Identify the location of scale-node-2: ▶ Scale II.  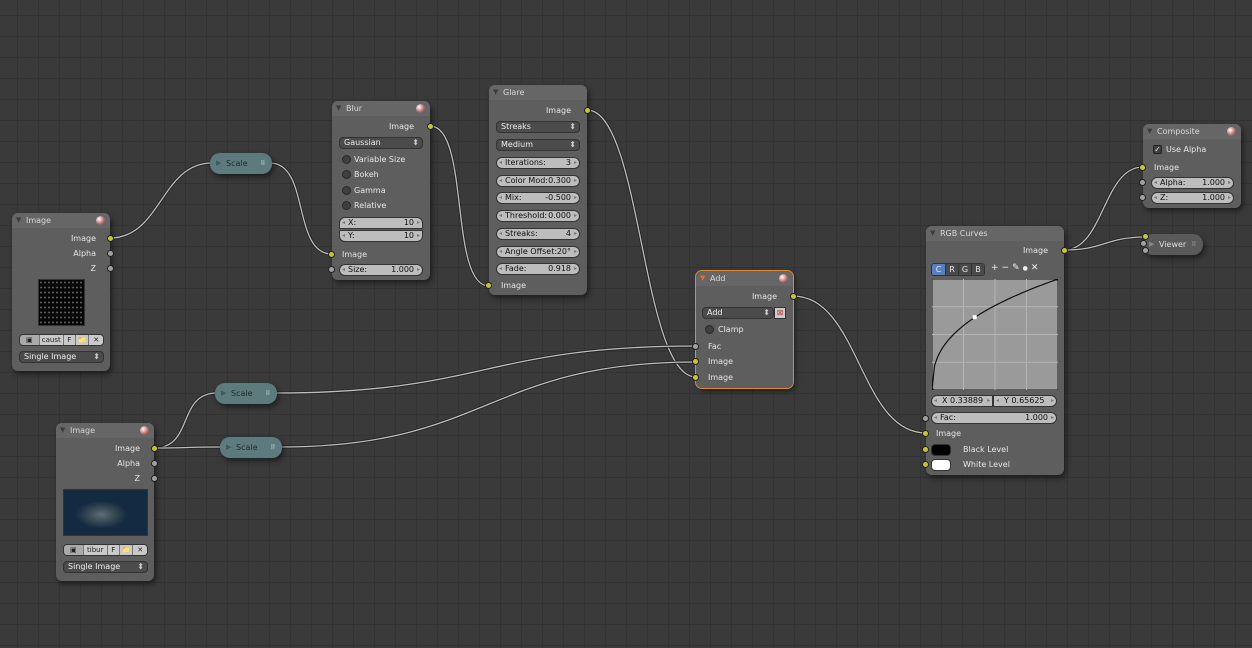
(246, 393).